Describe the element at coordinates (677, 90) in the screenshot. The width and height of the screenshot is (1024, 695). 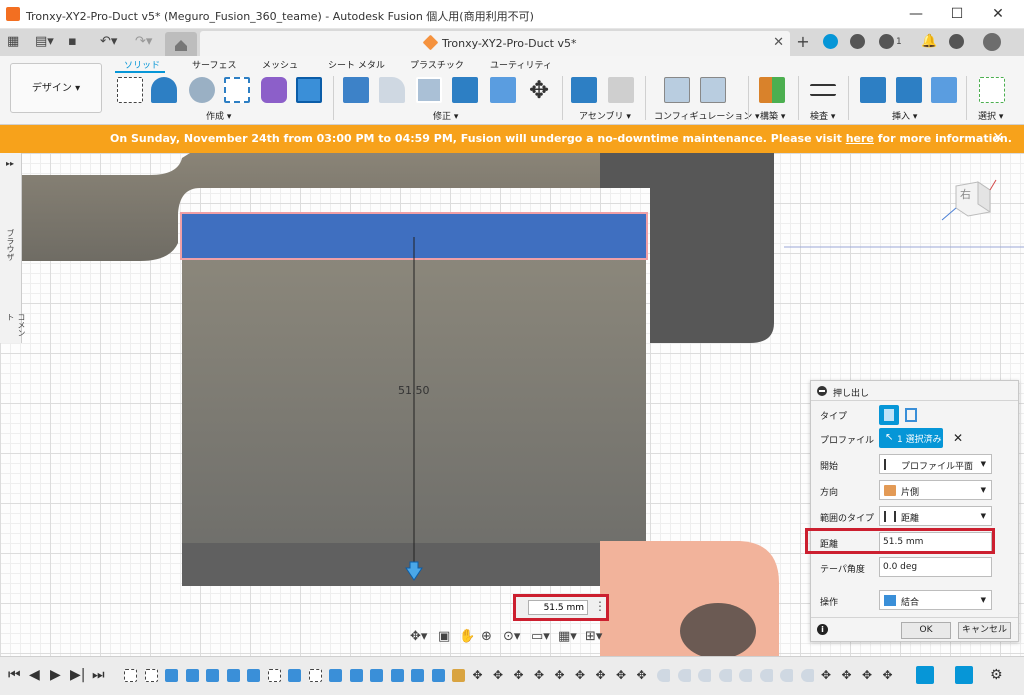
I see `configure-table-icon` at that location.